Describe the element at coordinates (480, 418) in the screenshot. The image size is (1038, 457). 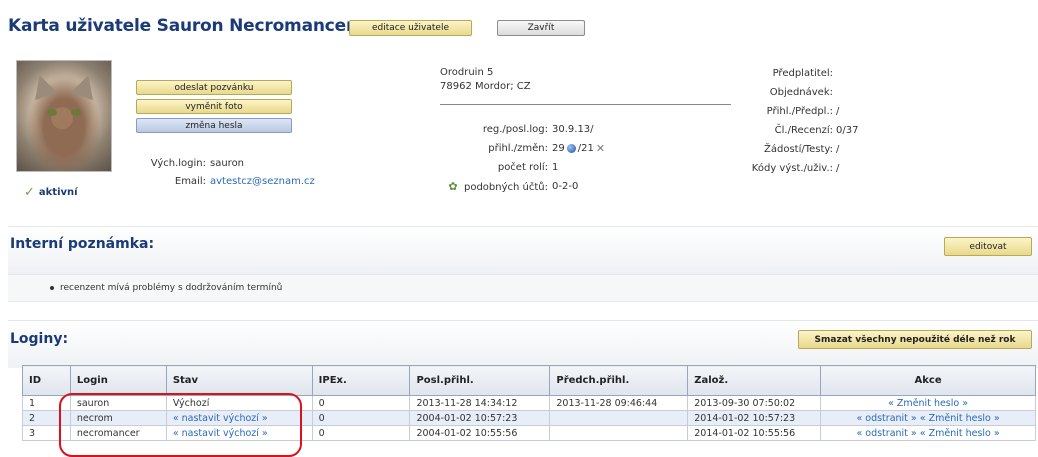
I see `cell-last-login: 2004-01-02 10:57:23` at that location.